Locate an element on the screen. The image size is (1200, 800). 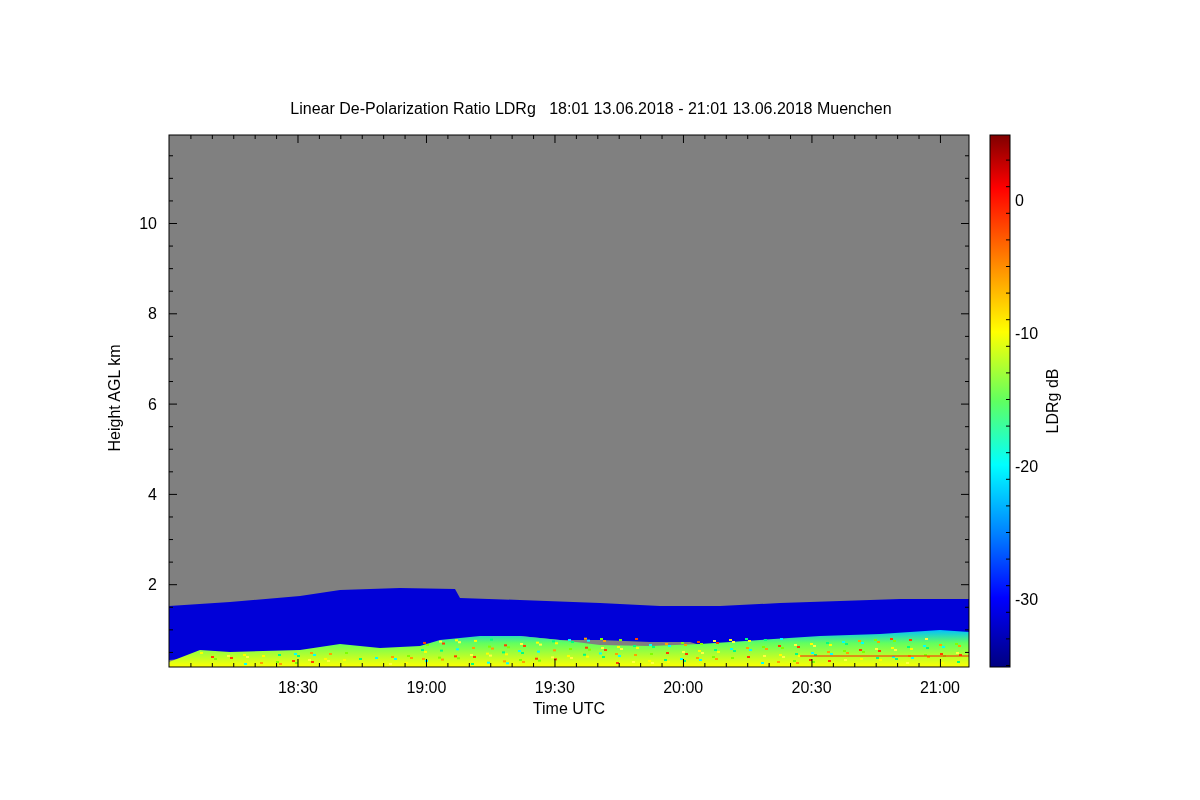
x-axis-label: Time UTC is located at coordinates (569, 708).